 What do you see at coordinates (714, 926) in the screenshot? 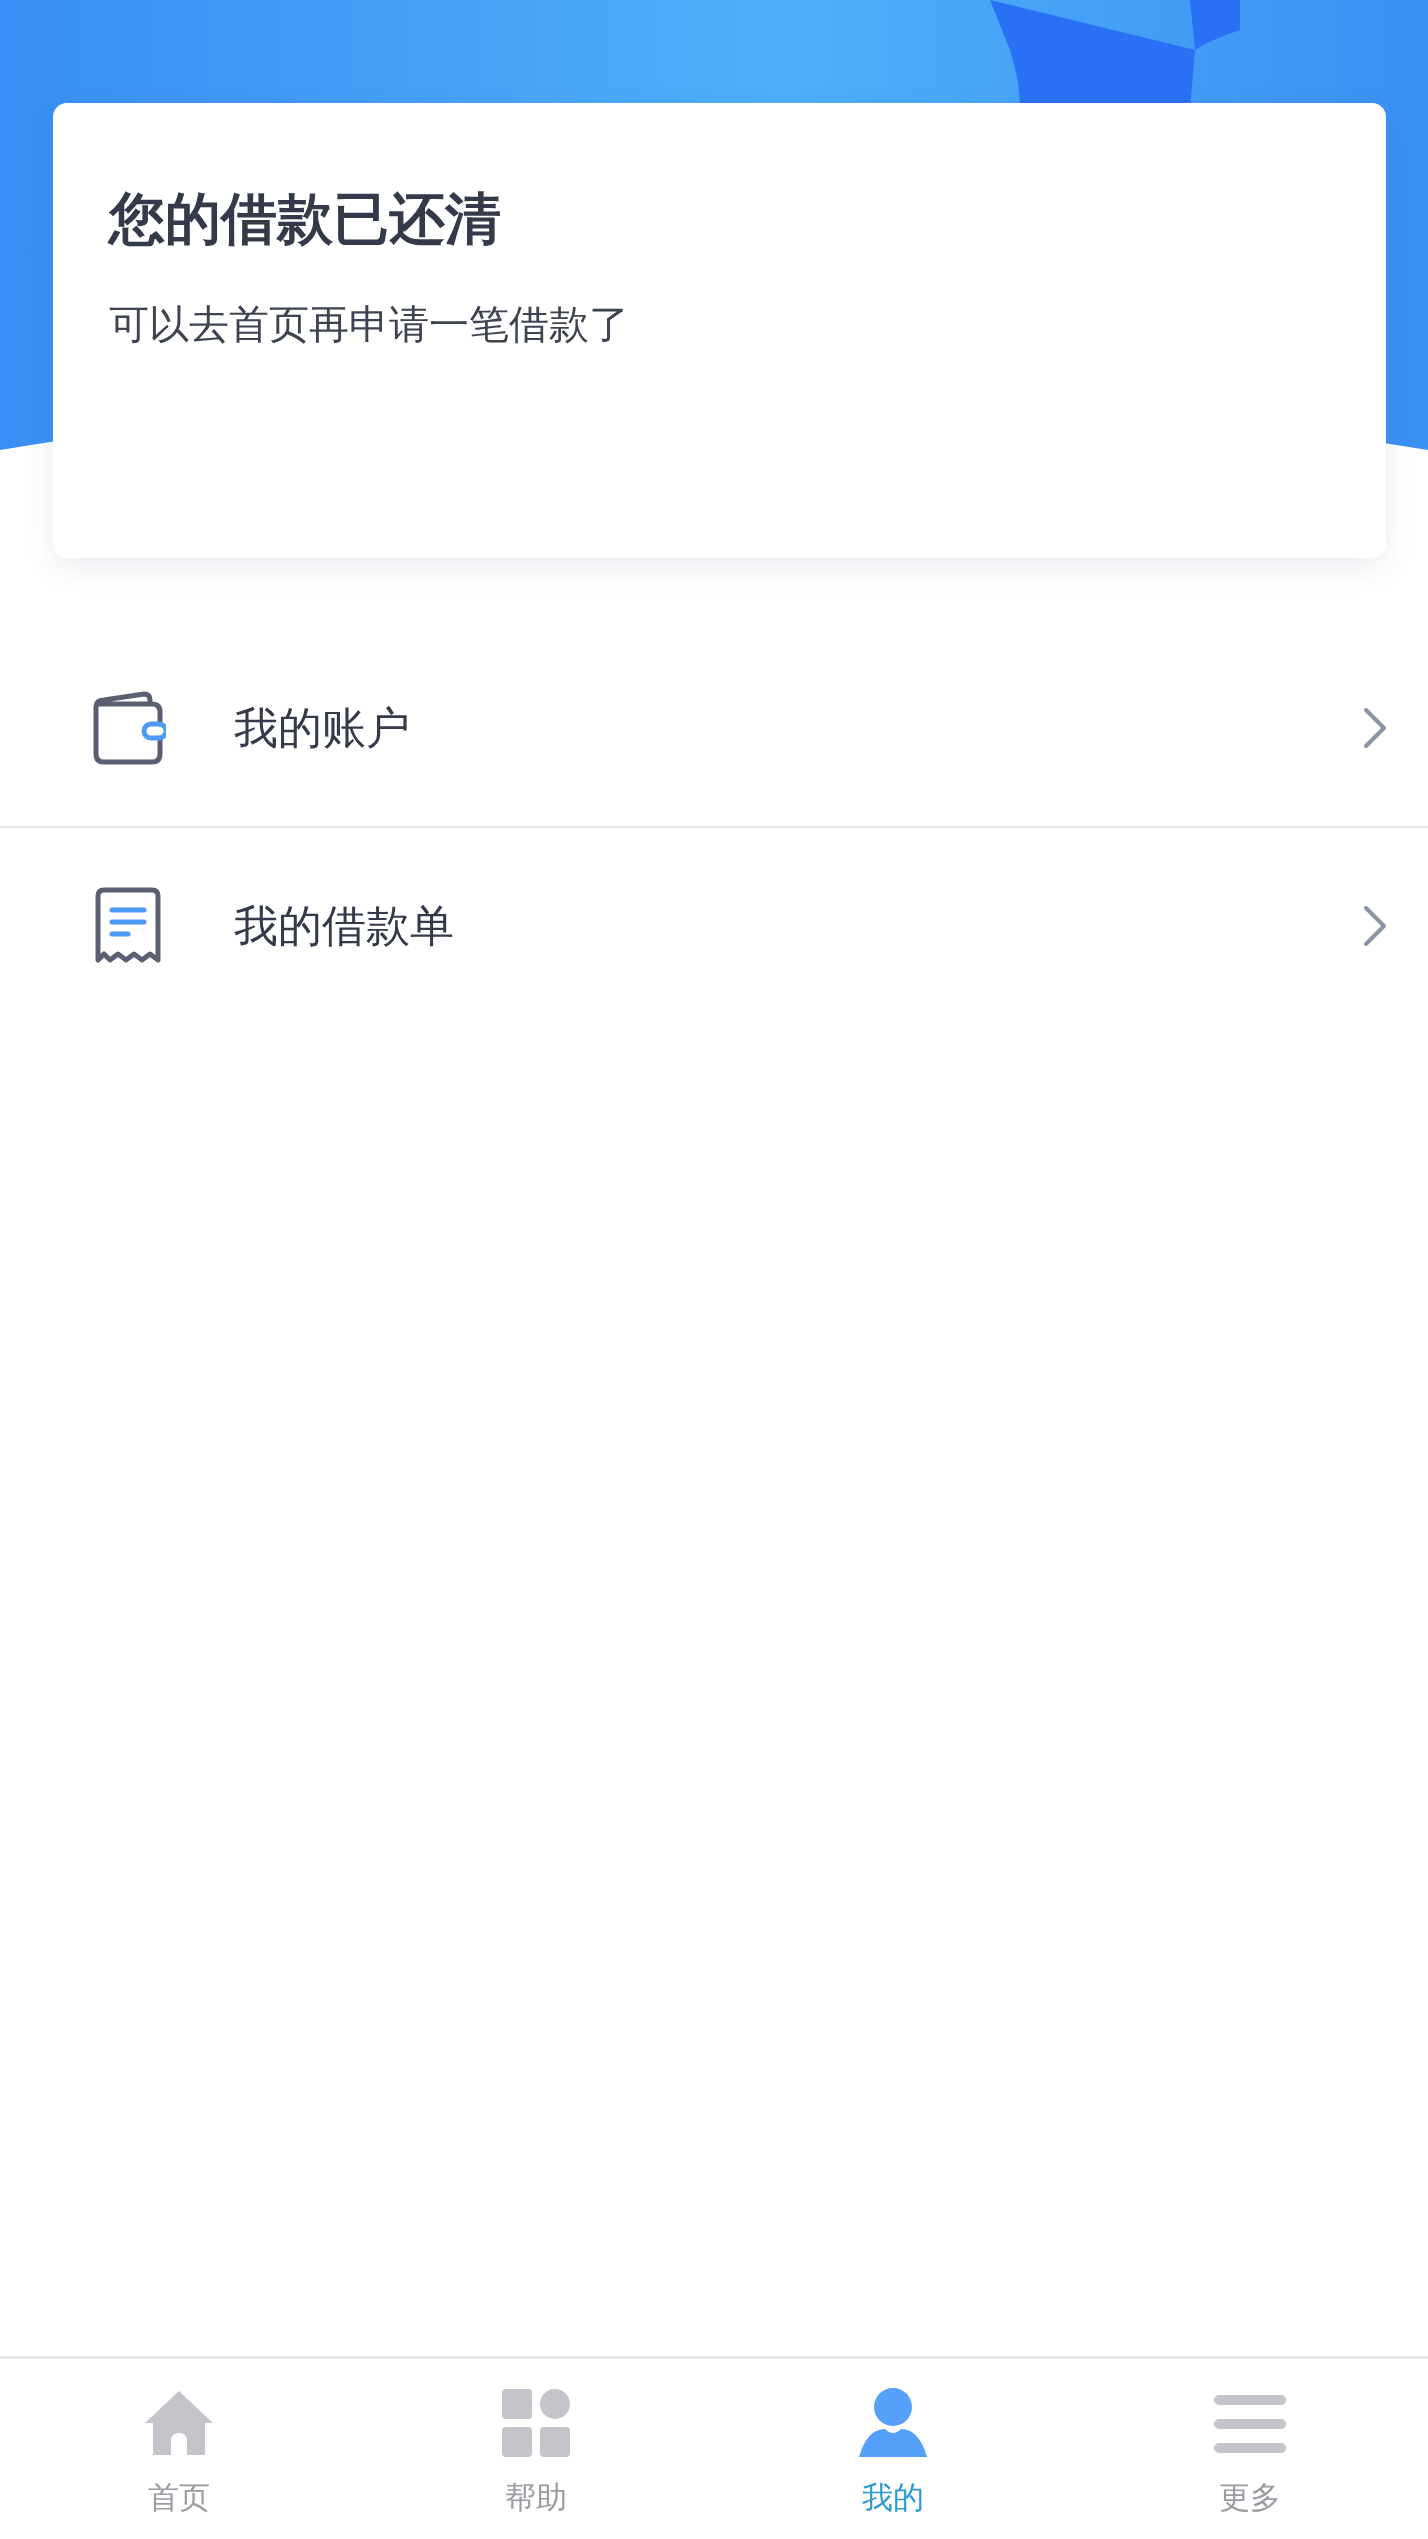
I see `menu-row: 我的借款单` at bounding box center [714, 926].